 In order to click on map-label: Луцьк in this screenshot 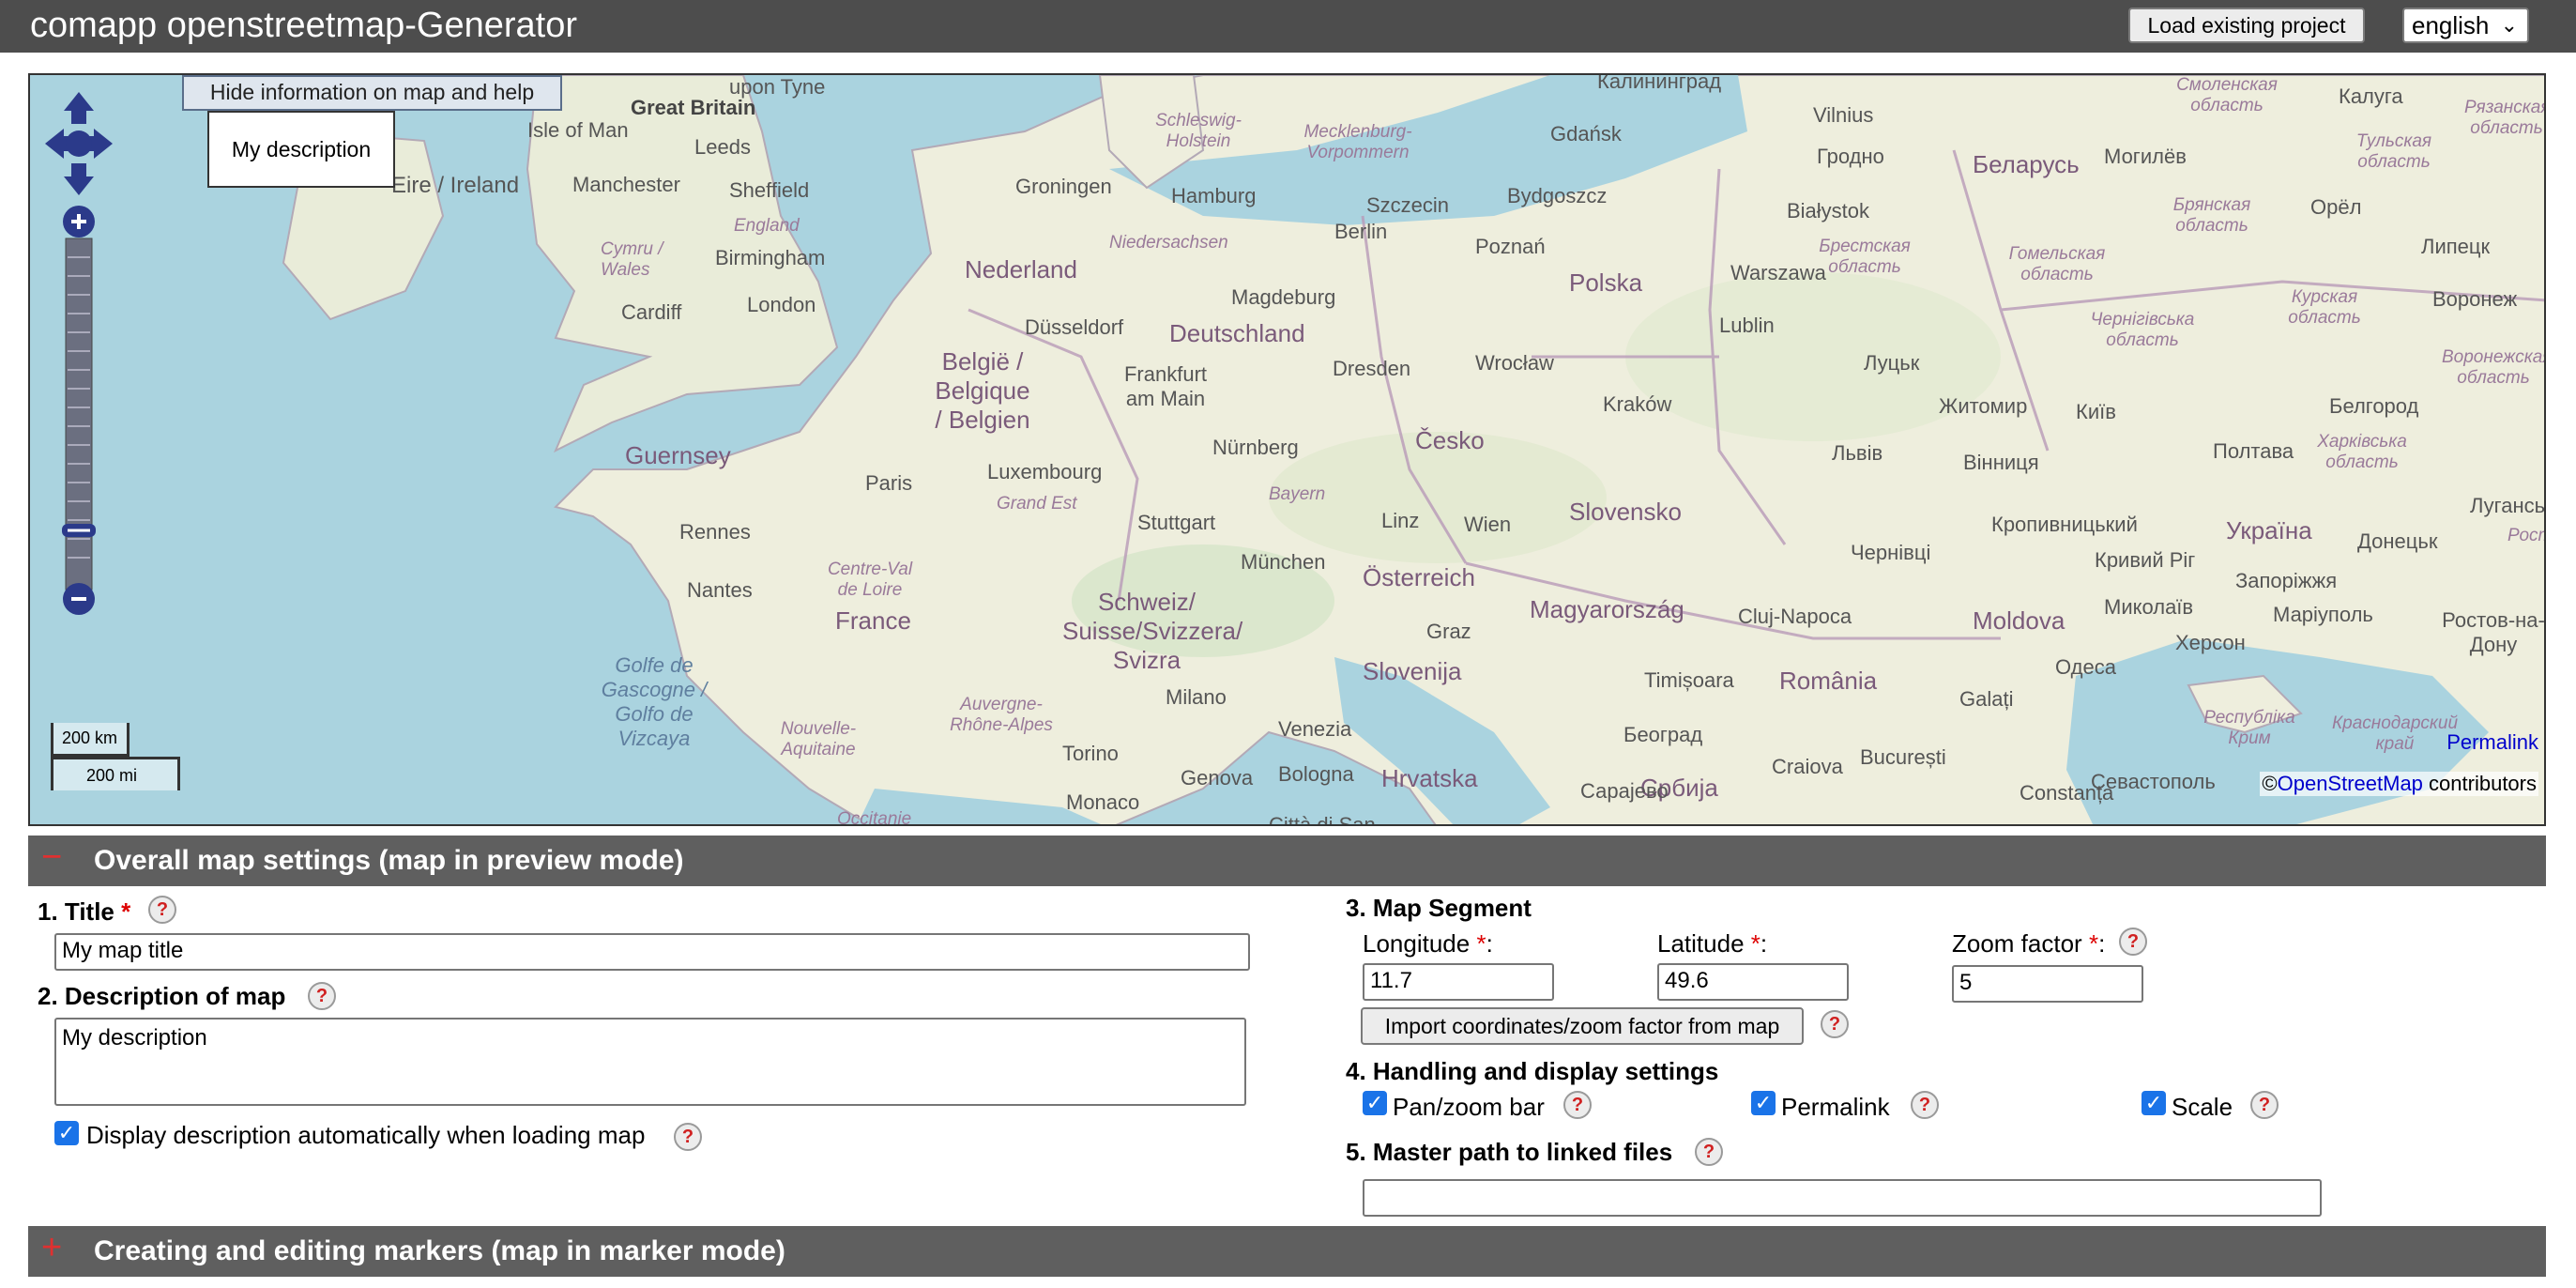, I will do `click(1892, 363)`.